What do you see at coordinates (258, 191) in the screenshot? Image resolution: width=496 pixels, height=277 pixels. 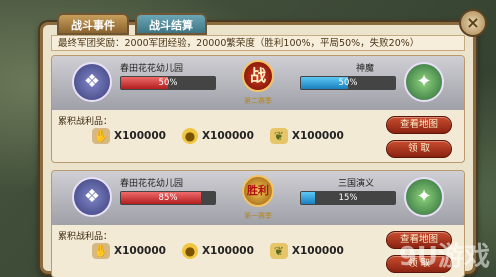 I see `victory-badge-icon: 胜利` at bounding box center [258, 191].